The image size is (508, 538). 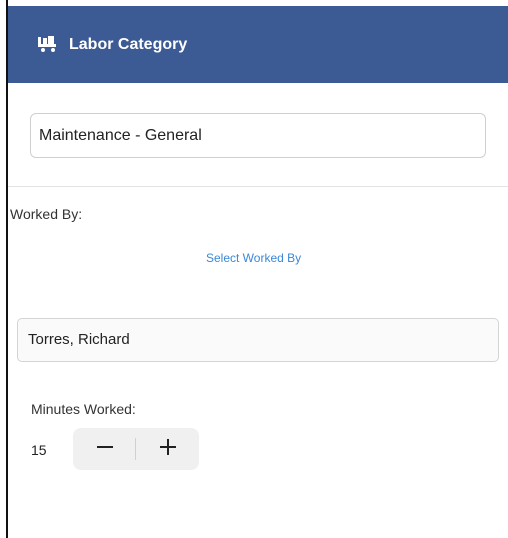 What do you see at coordinates (258, 44) in the screenshot?
I see `header-bar: Labor Category` at bounding box center [258, 44].